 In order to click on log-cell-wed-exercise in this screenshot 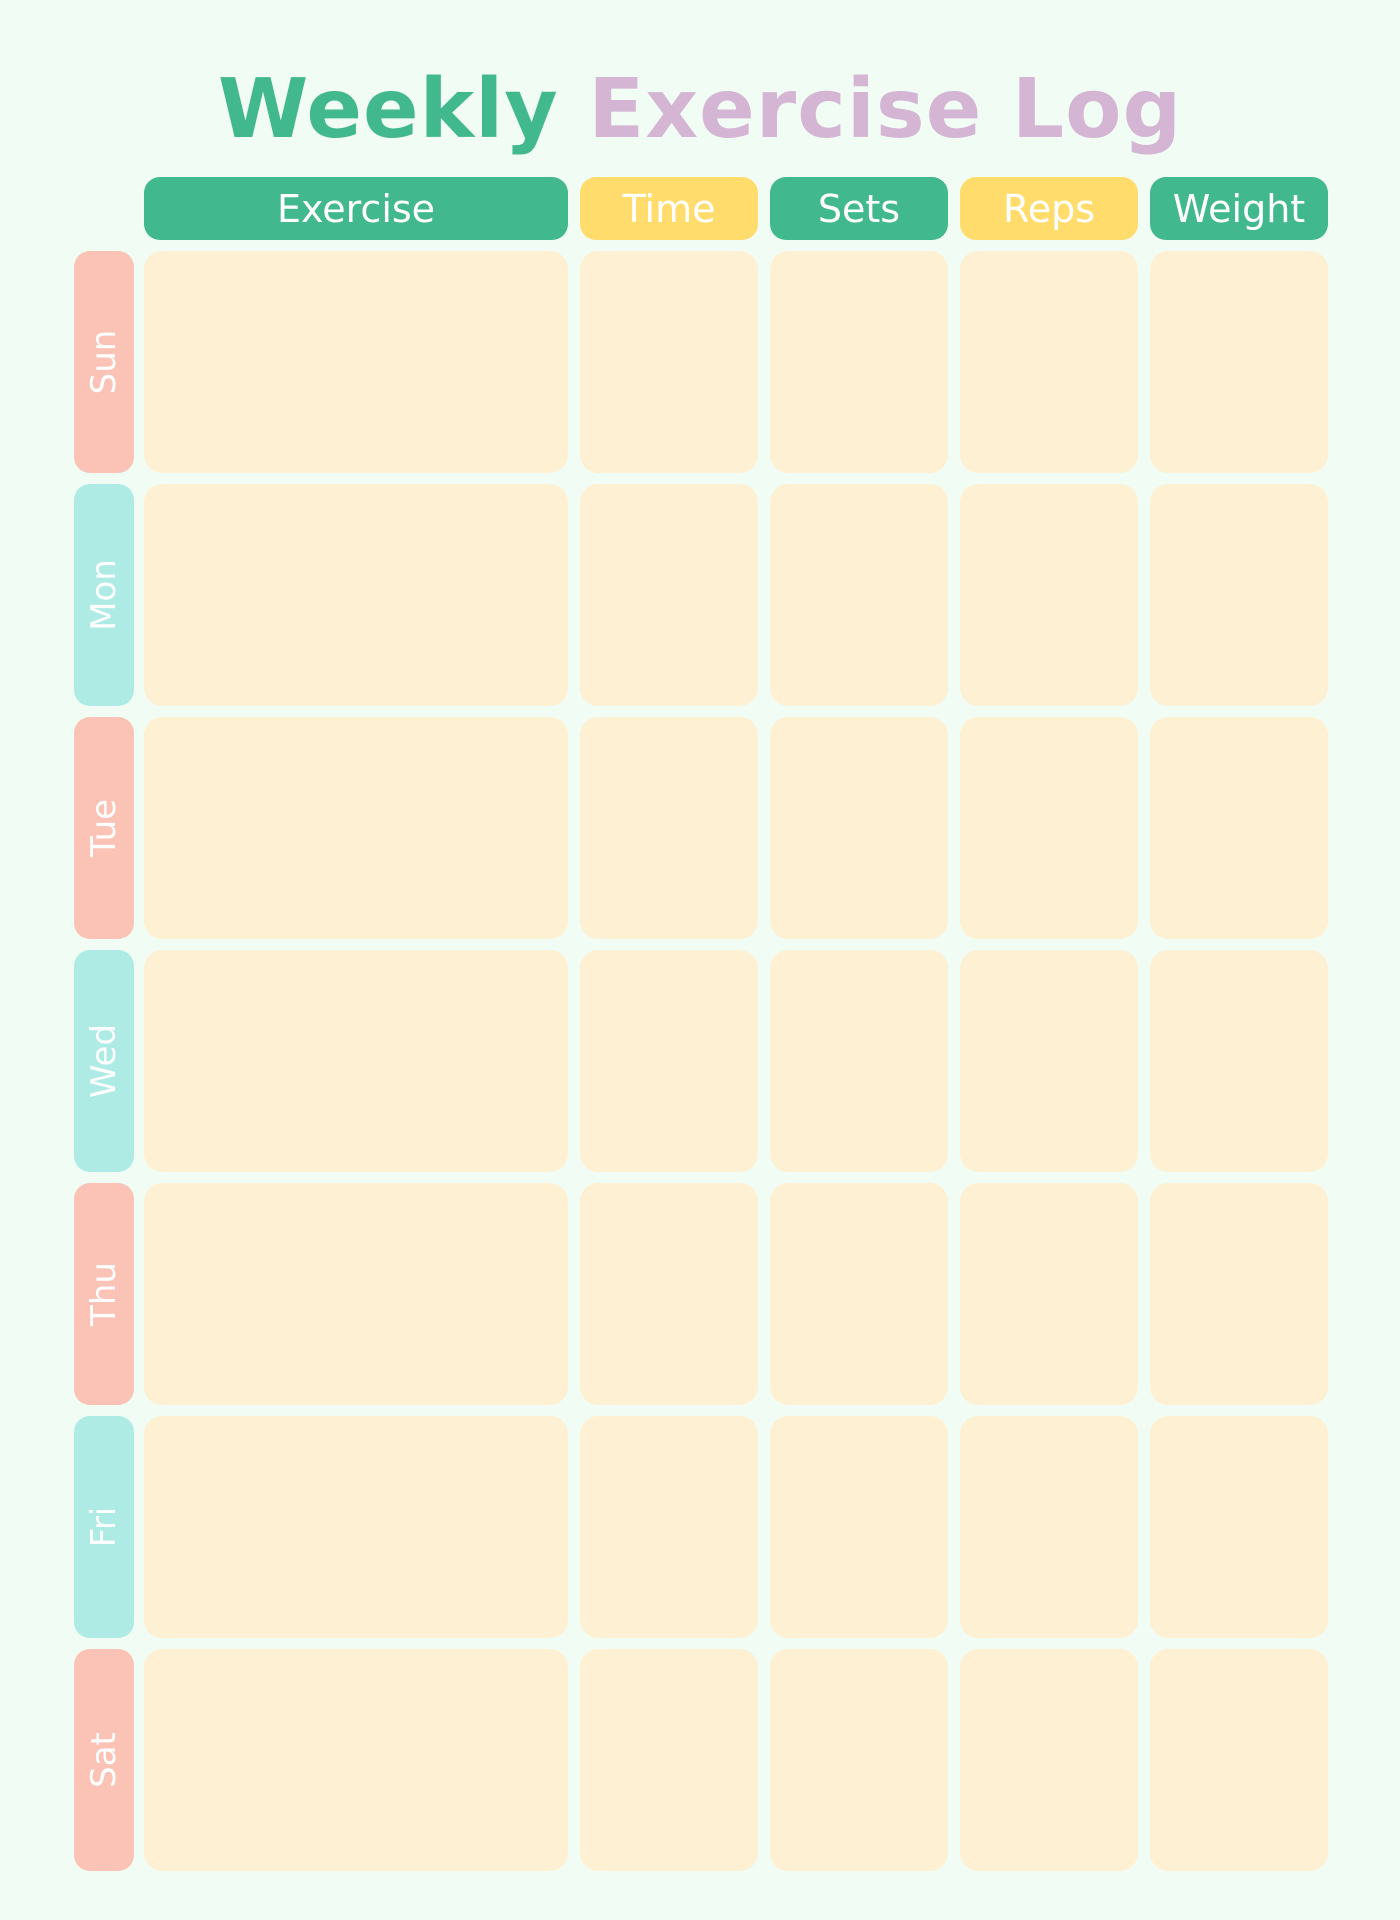, I will do `click(356, 1061)`.